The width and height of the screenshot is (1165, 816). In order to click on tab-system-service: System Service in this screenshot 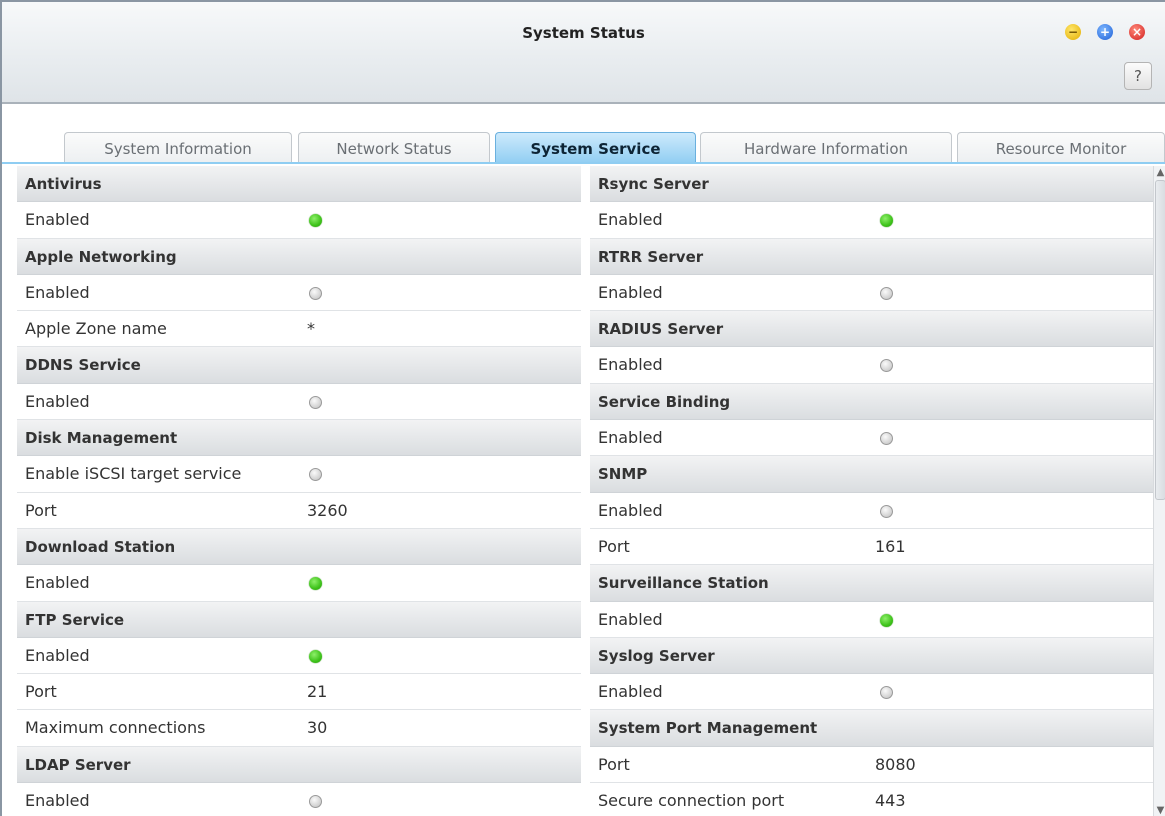, I will do `click(595, 148)`.